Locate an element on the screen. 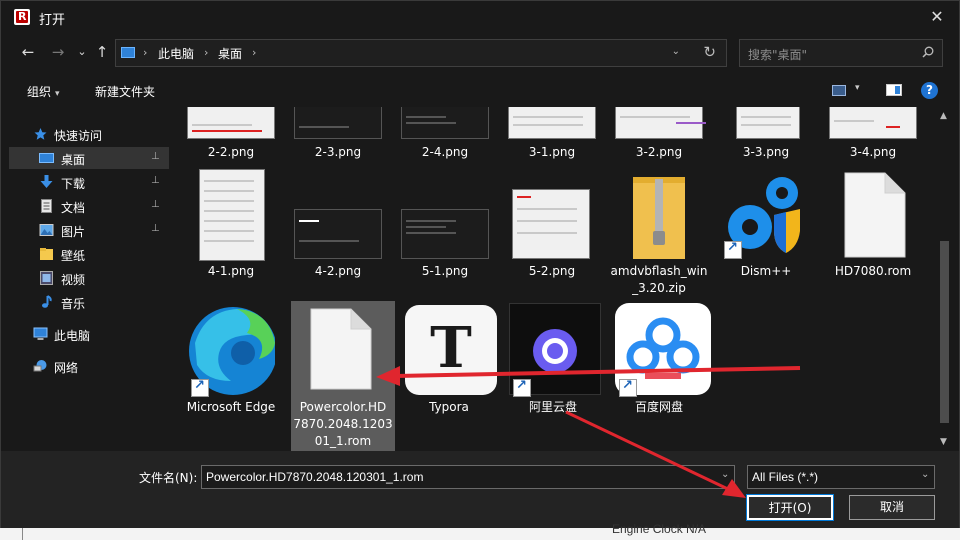 The height and width of the screenshot is (540, 960). sidebar-item-label: 视频 is located at coordinates (73, 280).